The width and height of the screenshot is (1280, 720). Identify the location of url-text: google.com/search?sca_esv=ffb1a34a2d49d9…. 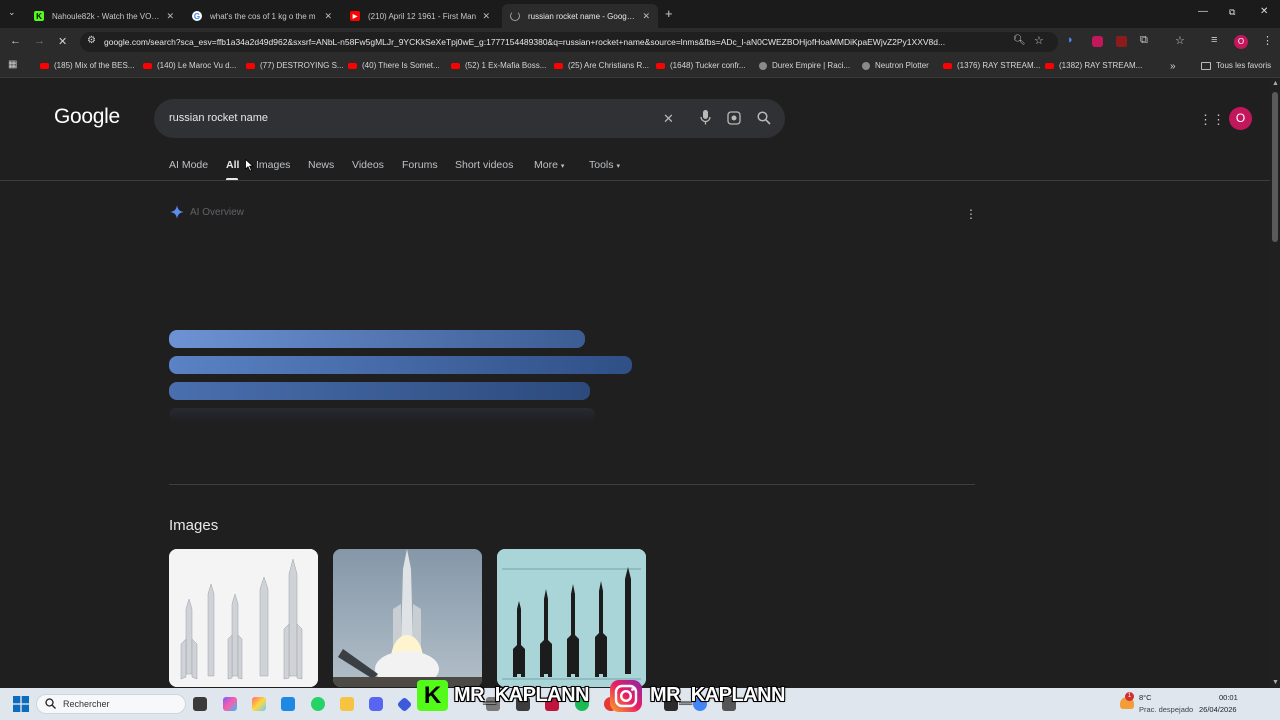
(556, 42).